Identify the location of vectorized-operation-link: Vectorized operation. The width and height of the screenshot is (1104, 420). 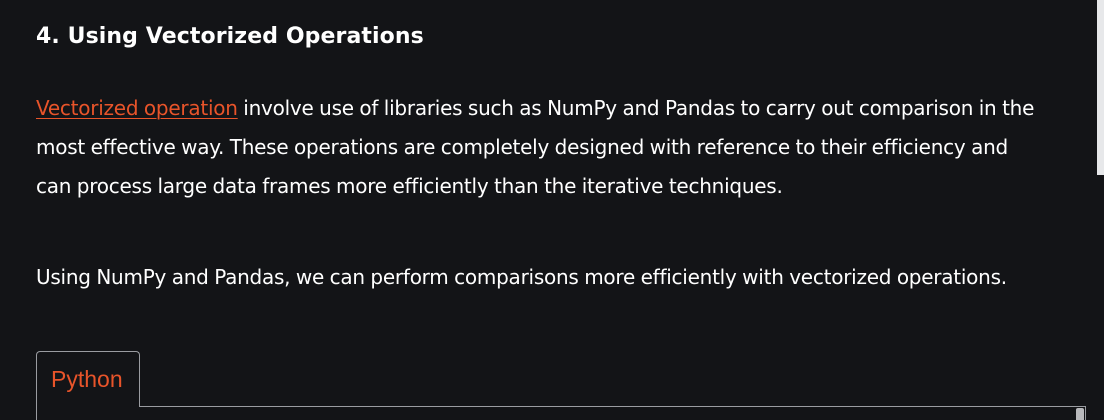
(137, 108).